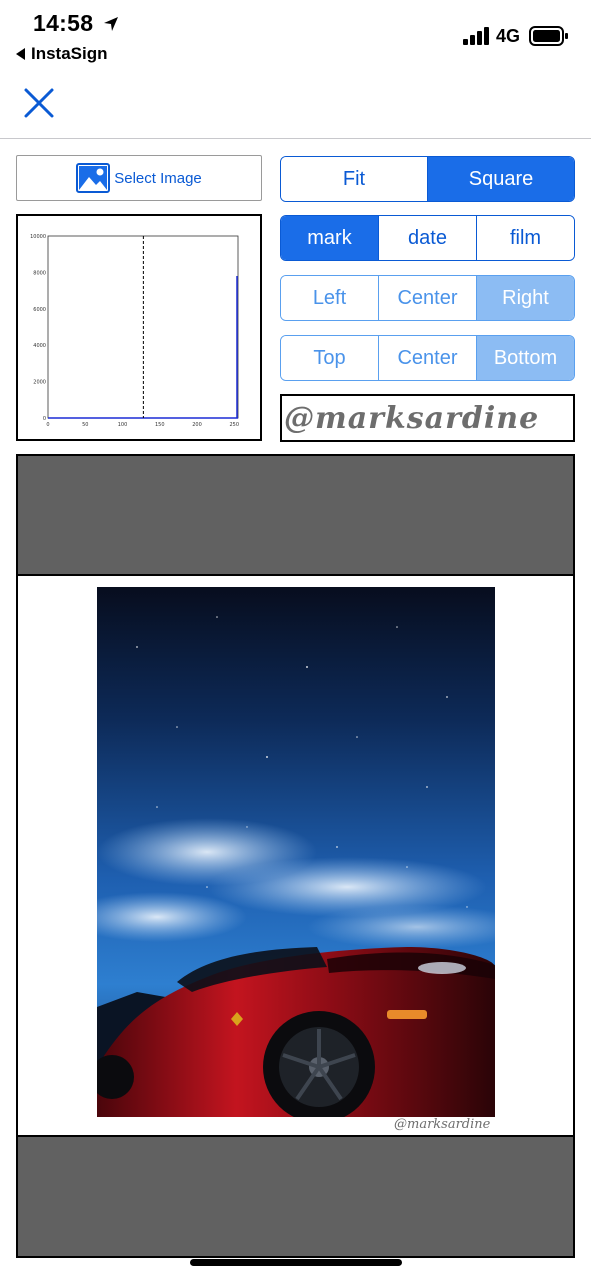  Describe the element at coordinates (39, 273) in the screenshot. I see `histogram-y-tick: 8000` at that location.